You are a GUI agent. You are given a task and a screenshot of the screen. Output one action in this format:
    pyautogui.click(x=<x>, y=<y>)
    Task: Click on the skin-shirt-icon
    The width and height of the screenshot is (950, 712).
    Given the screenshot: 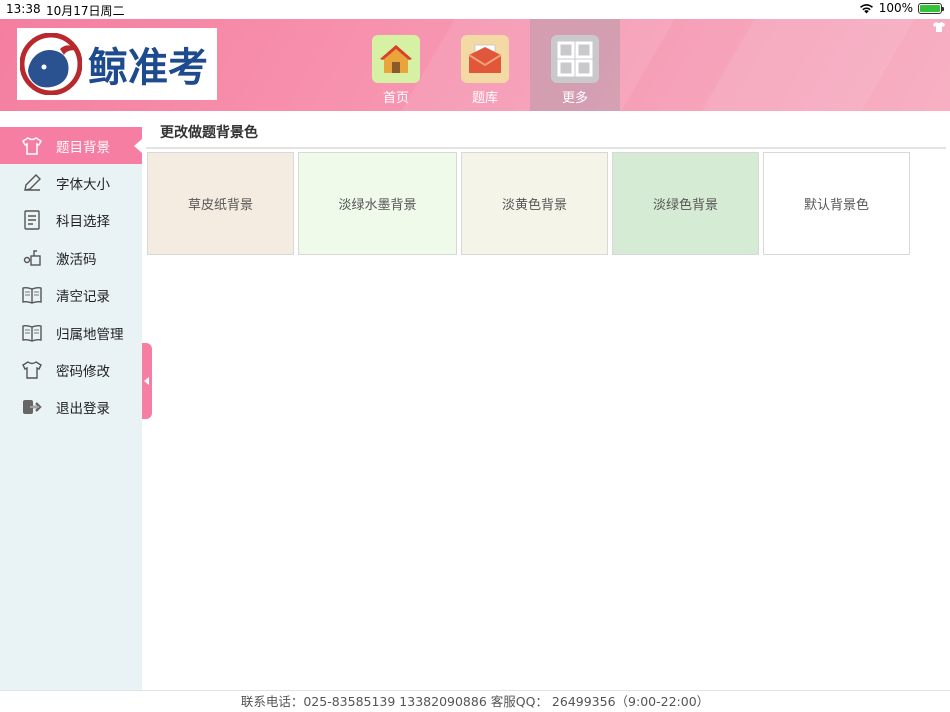 What is the action you would take?
    pyautogui.click(x=939, y=27)
    